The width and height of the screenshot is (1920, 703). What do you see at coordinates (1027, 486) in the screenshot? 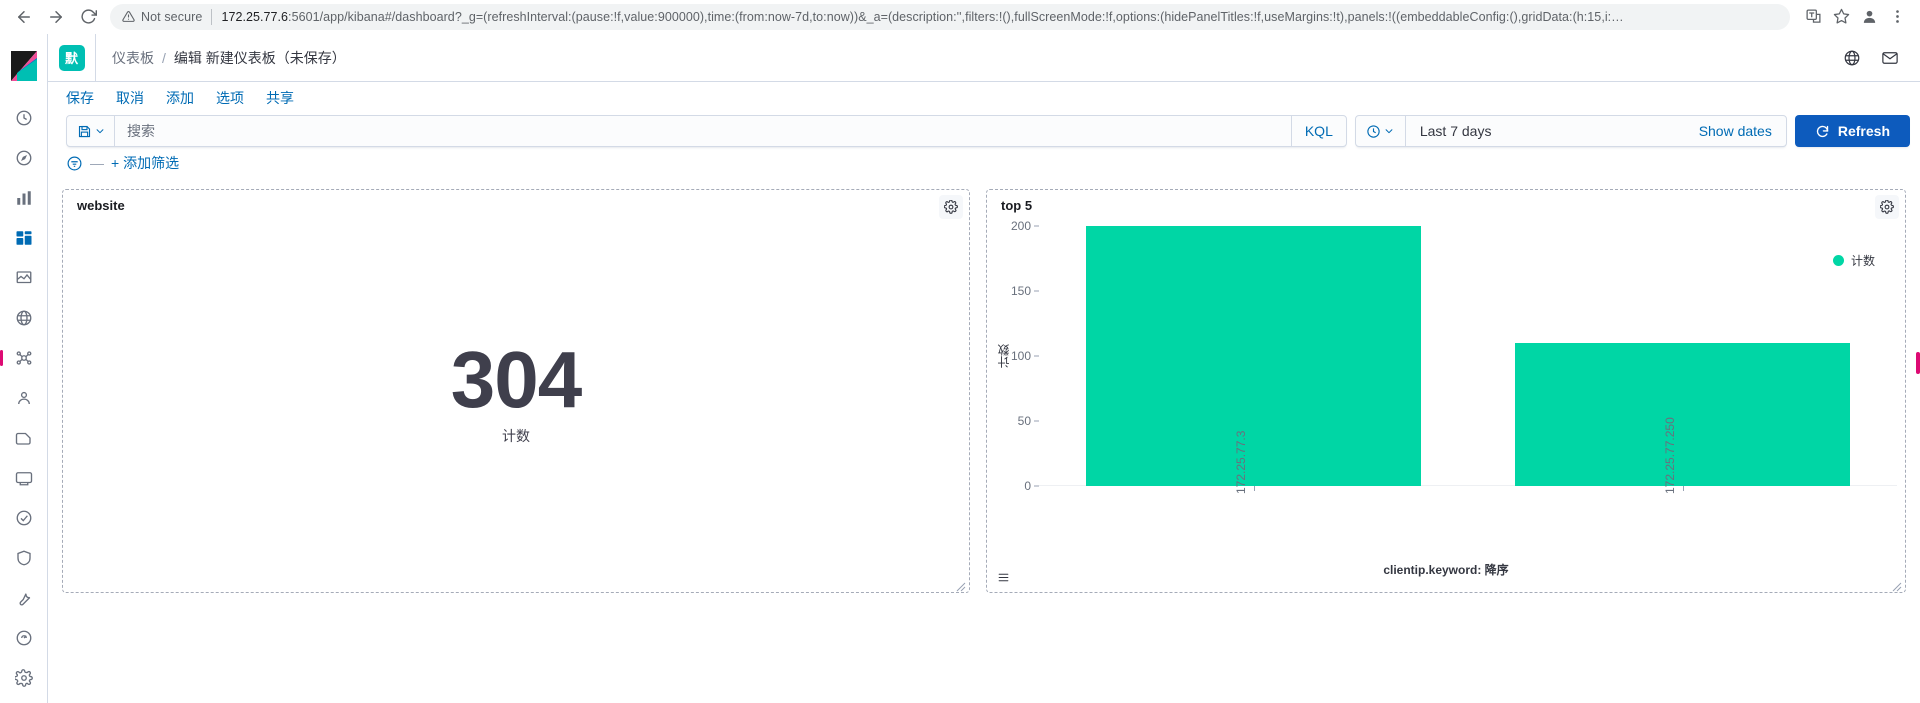
I see `y-axis-tick-label: 0` at bounding box center [1027, 486].